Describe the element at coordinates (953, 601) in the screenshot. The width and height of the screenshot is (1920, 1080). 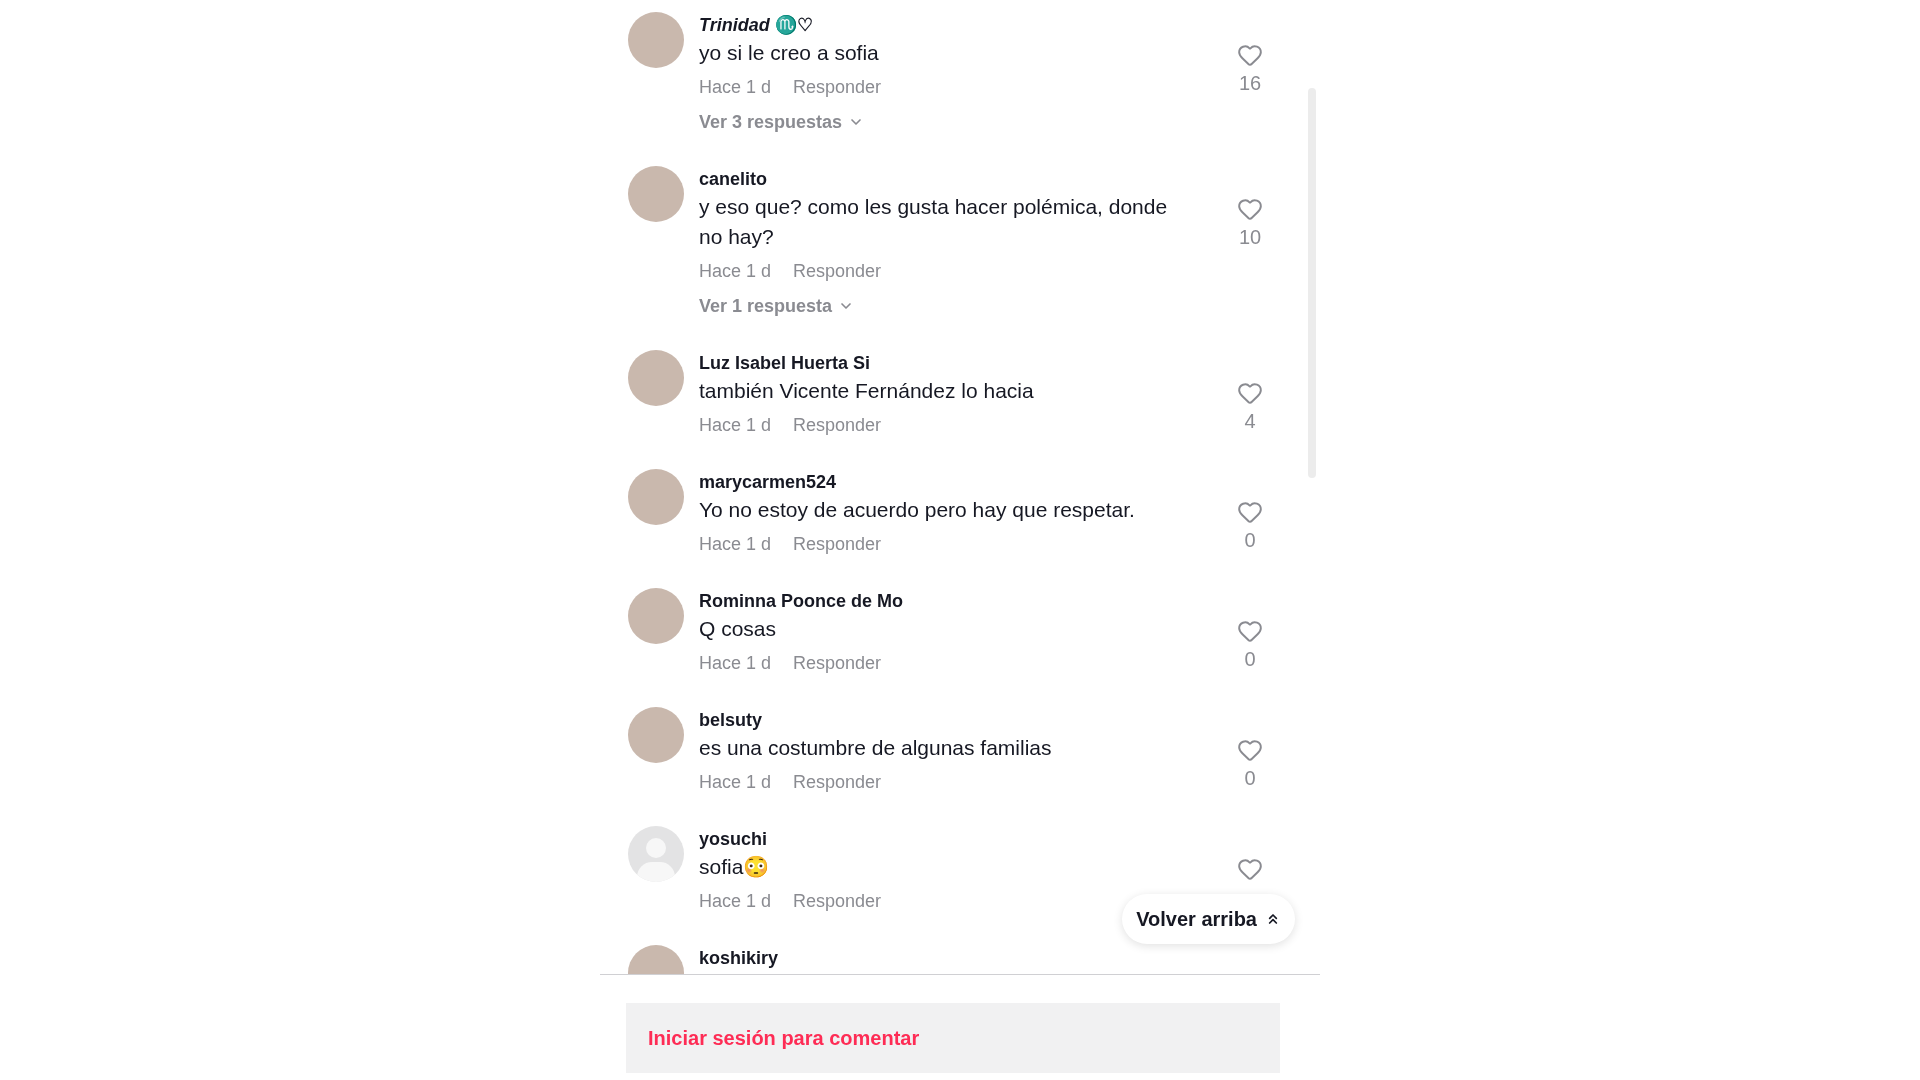
I see `username: Rominna Poonce de Mo` at that location.